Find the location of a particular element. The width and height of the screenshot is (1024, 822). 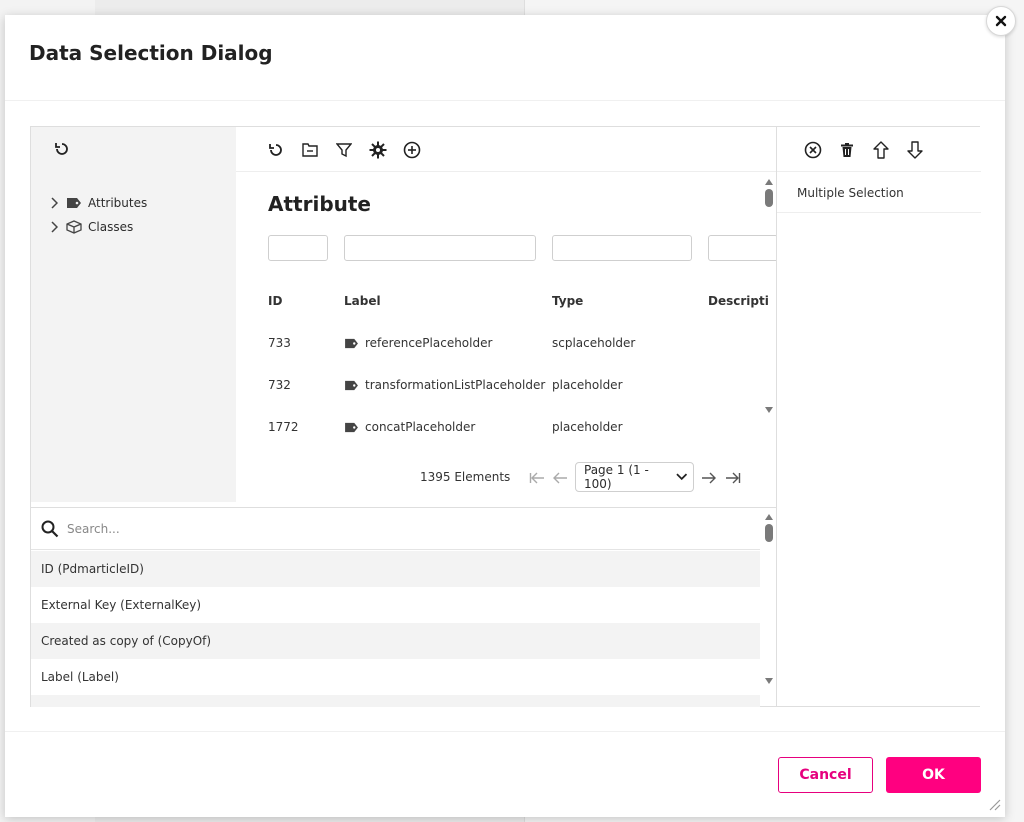

search-icon is located at coordinates (50, 528).